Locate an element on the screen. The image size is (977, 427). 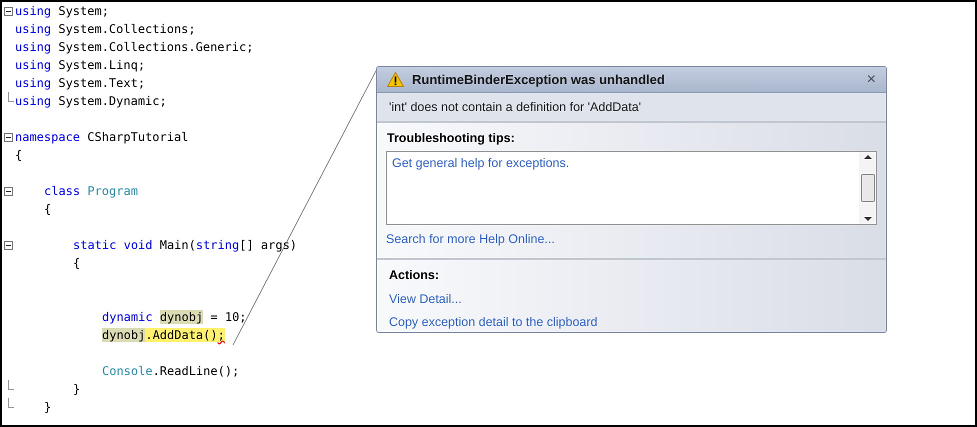
warning-icon is located at coordinates (395, 80).